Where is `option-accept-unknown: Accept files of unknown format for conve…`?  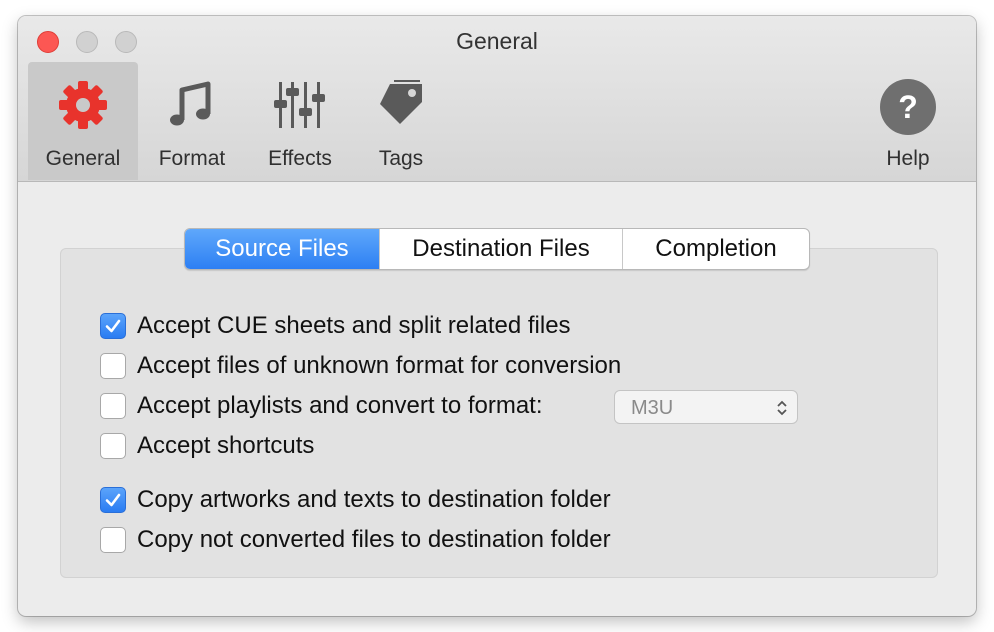 option-accept-unknown: Accept files of unknown format for conve… is located at coordinates (360, 366).